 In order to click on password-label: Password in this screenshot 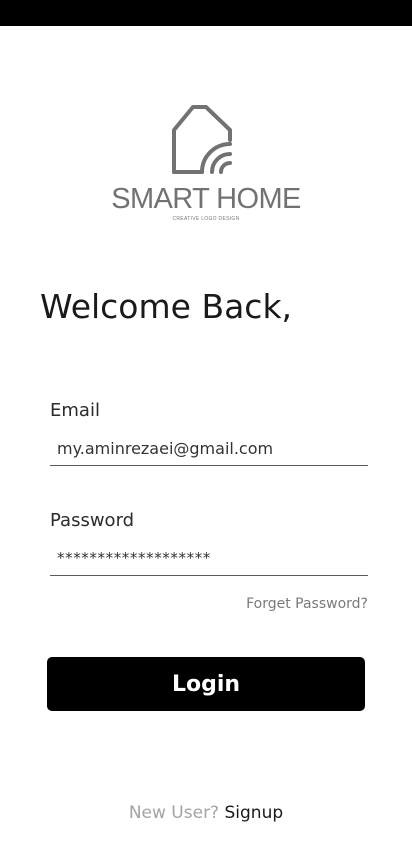, I will do `click(92, 520)`.